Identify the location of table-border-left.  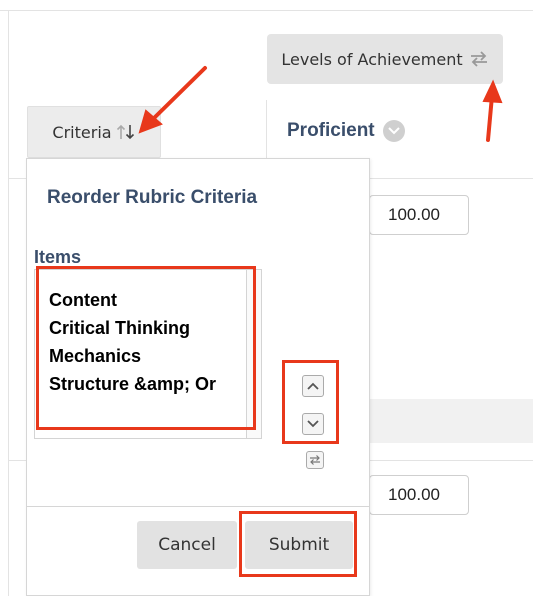
(8, 303).